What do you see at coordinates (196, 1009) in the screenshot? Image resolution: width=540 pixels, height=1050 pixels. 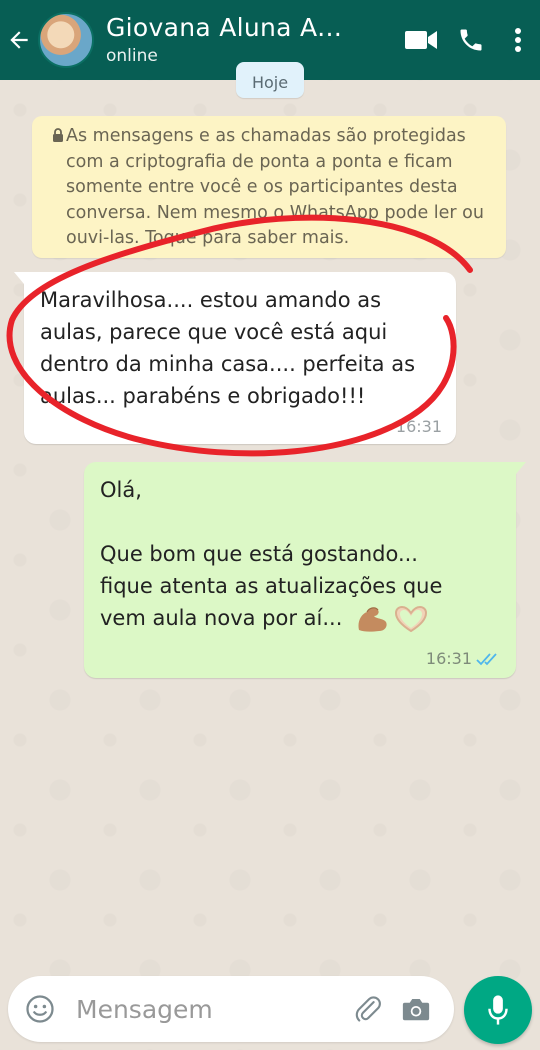 I see `message-input` at bounding box center [196, 1009].